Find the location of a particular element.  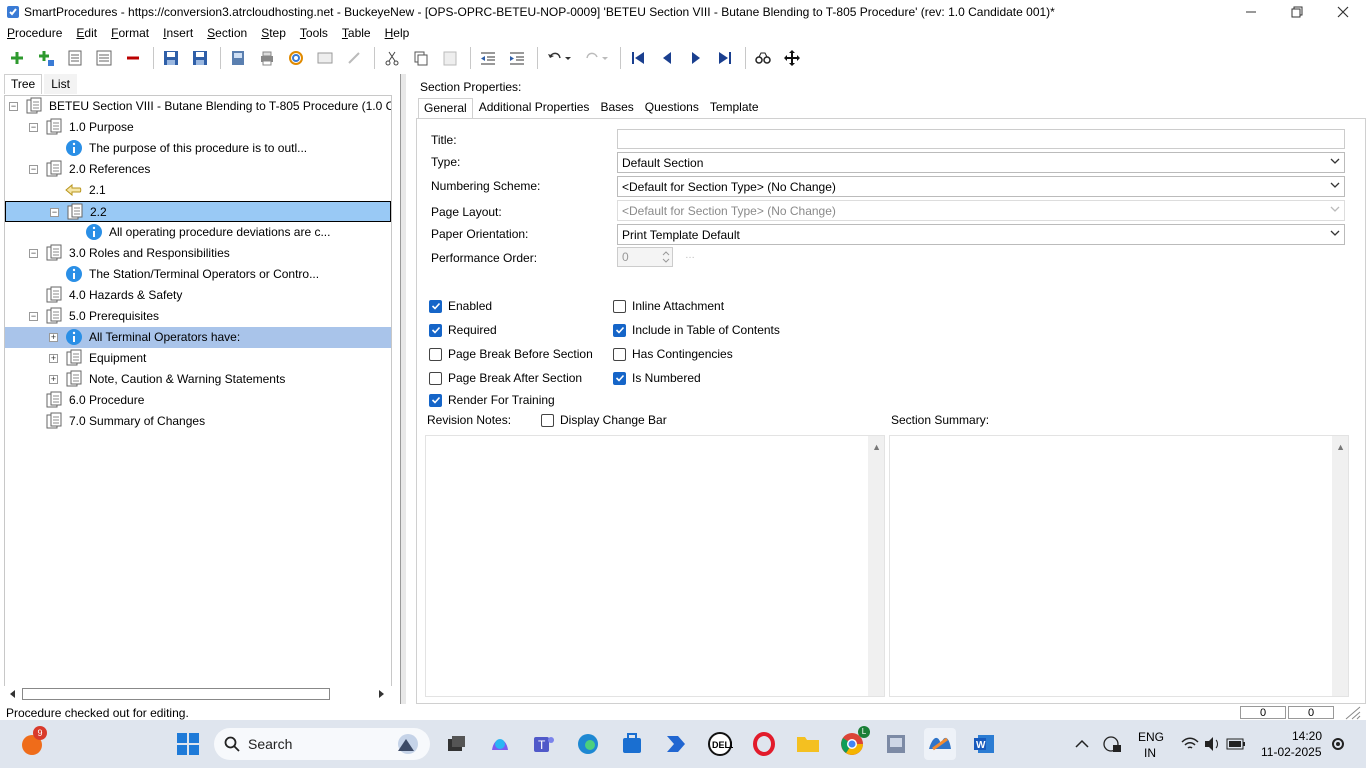

cut-button is located at coordinates (392, 58).